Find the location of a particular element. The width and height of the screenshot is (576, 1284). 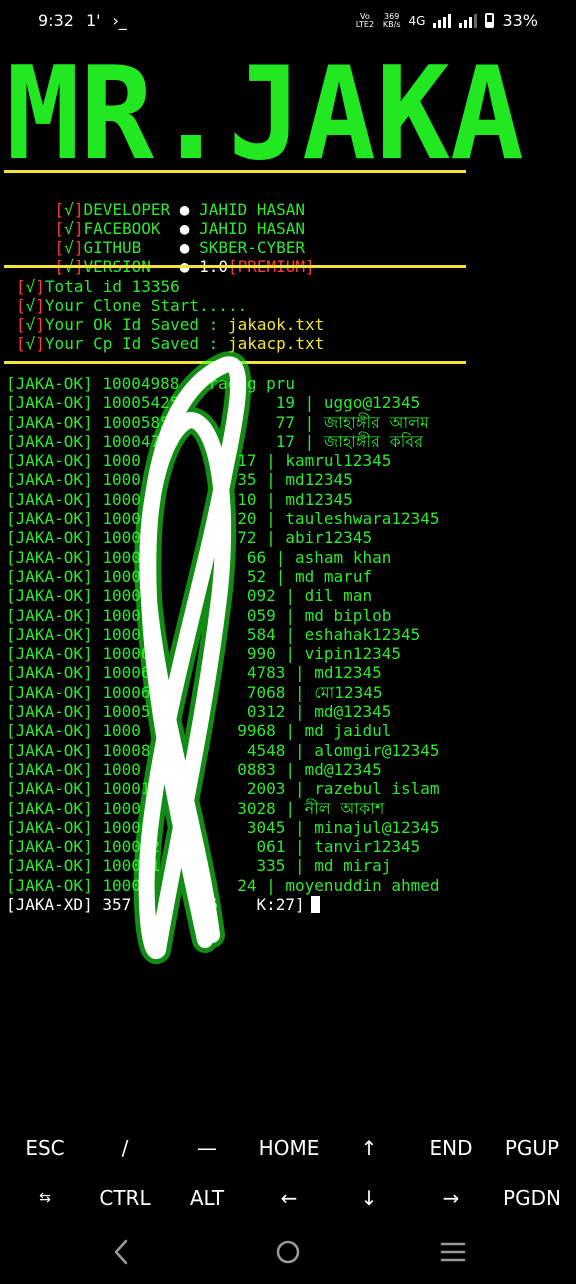

result-row: [JAKA-OK] 10004988 | raong pru is located at coordinates (223, 383).